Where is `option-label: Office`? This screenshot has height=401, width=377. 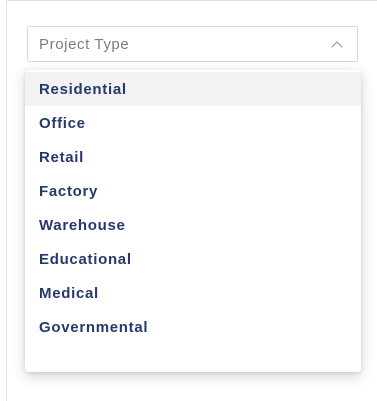 option-label: Office is located at coordinates (62, 123).